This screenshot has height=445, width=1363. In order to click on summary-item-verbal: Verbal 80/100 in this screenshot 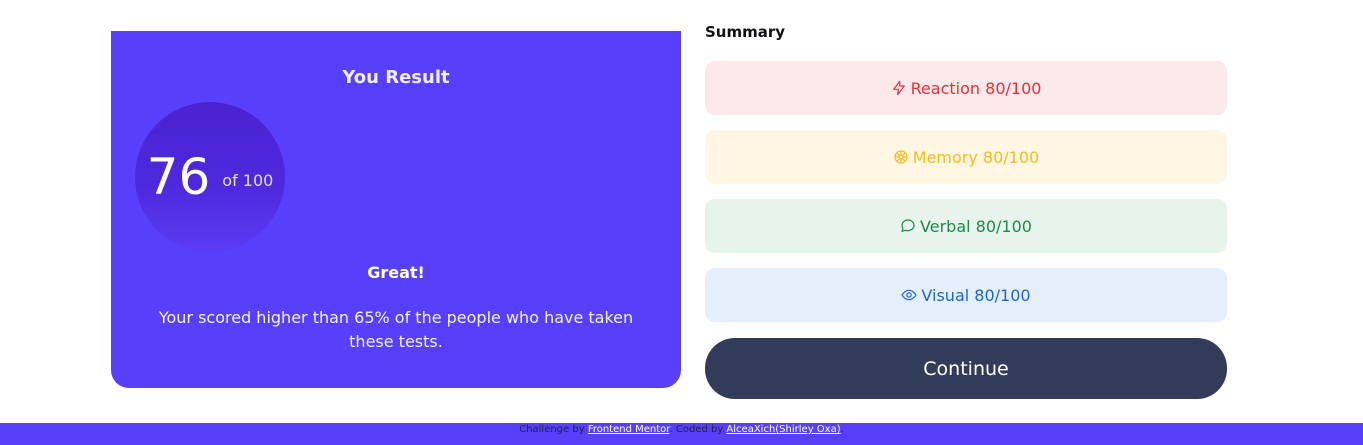, I will do `click(966, 226)`.